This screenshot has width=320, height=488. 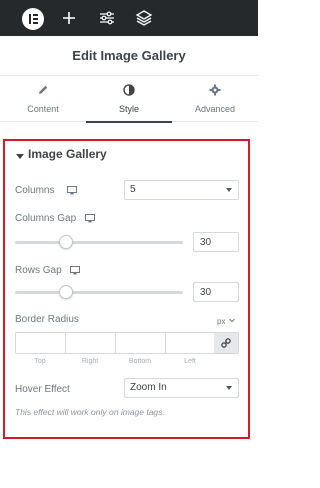 I want to click on pencil-icon, so click(x=43, y=89).